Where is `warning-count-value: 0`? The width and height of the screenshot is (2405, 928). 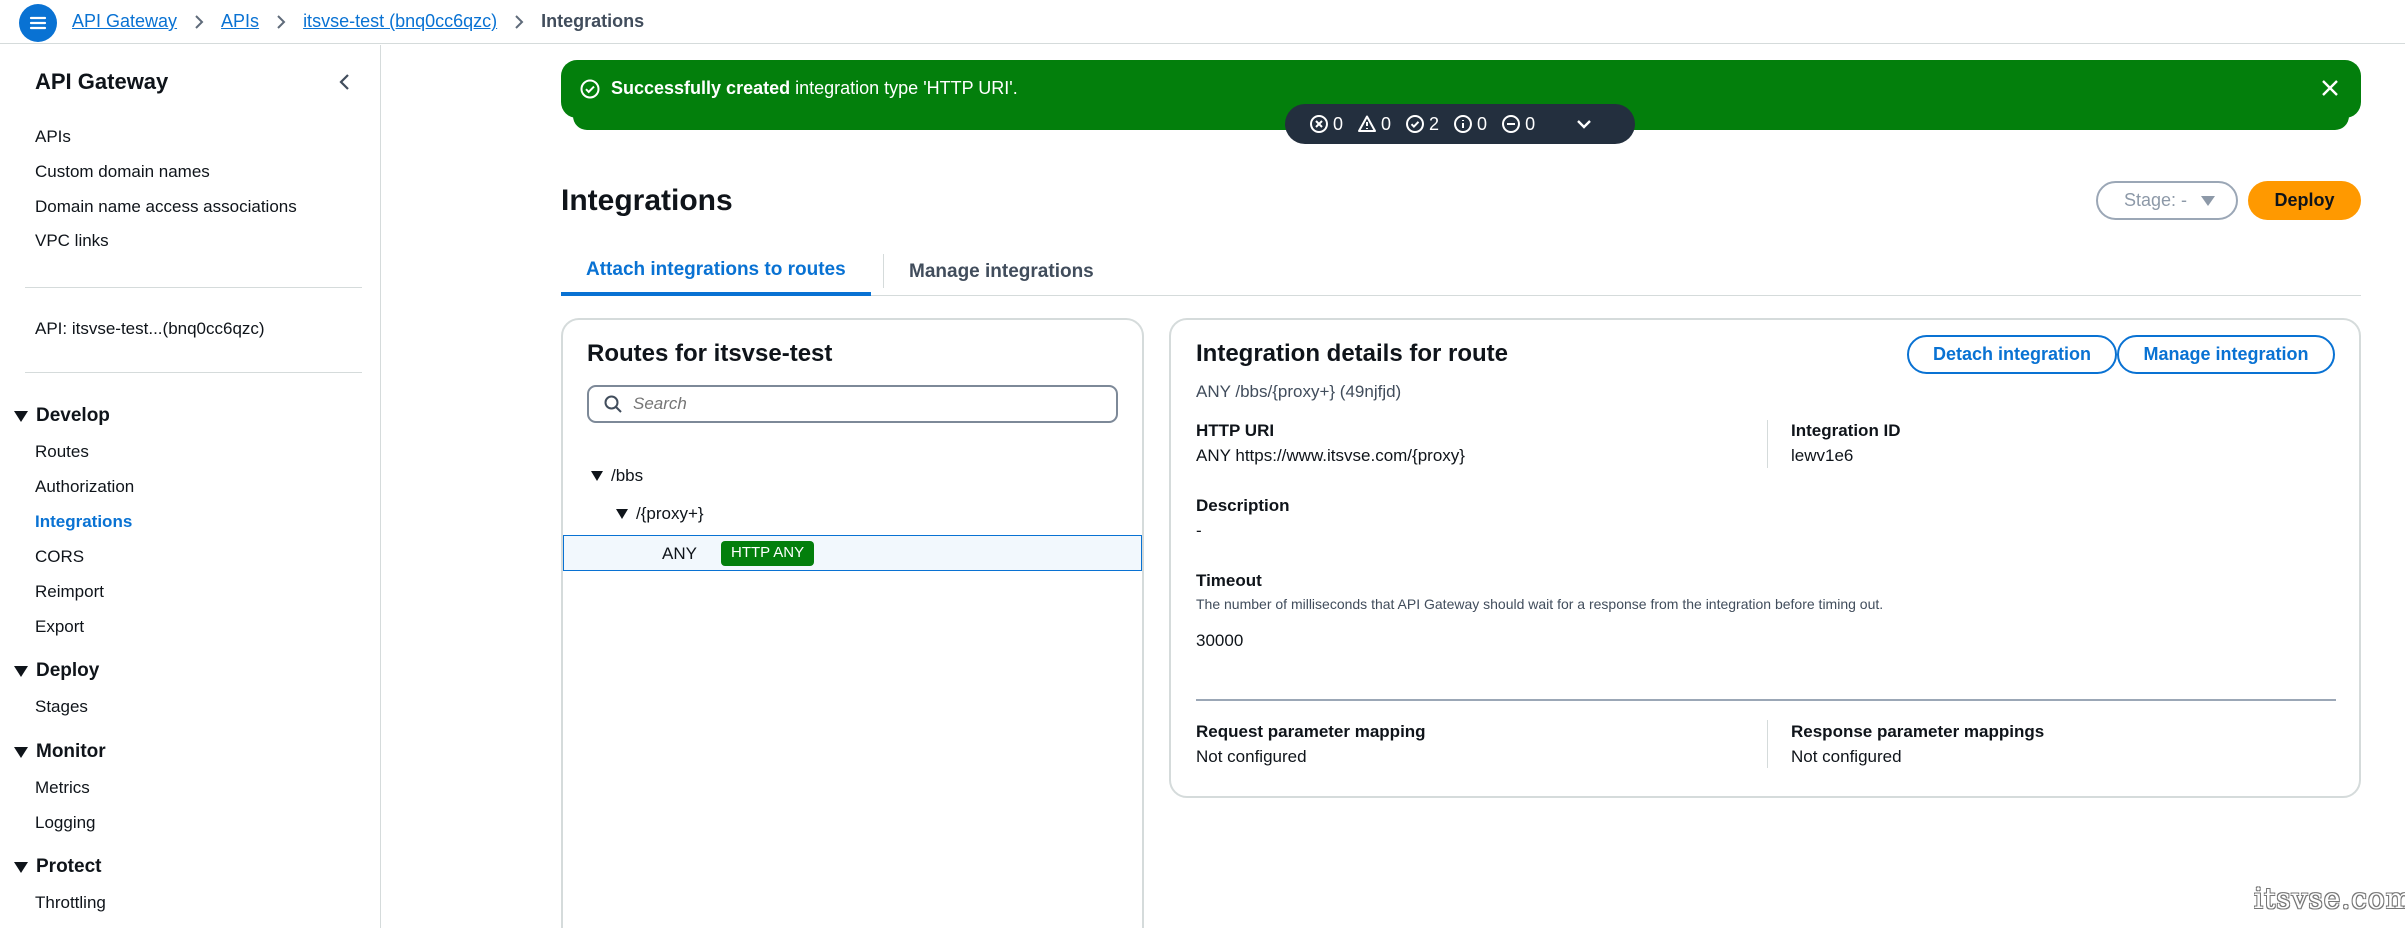 warning-count-value: 0 is located at coordinates (1386, 123).